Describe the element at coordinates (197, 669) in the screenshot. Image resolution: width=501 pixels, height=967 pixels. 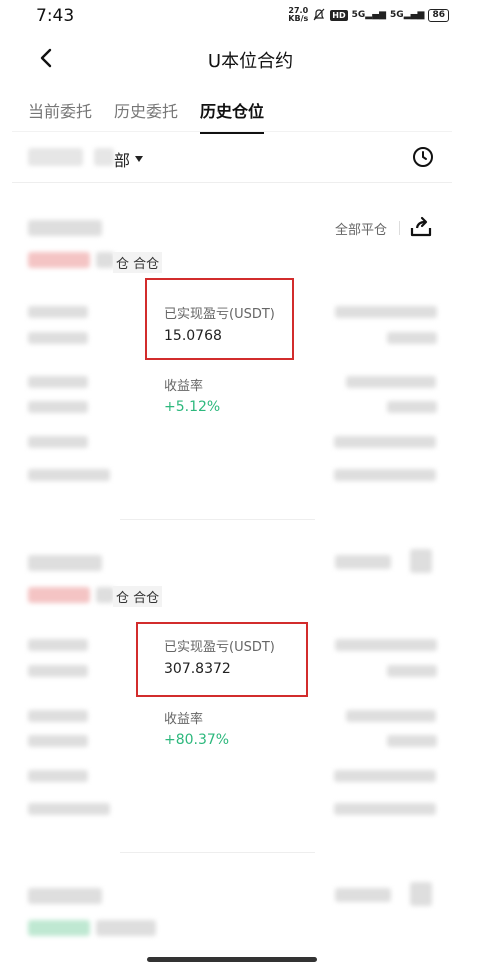
I see `realized-pnl-value: 307.8372` at that location.